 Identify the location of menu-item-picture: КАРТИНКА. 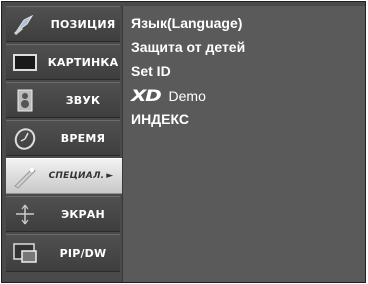
(63, 62).